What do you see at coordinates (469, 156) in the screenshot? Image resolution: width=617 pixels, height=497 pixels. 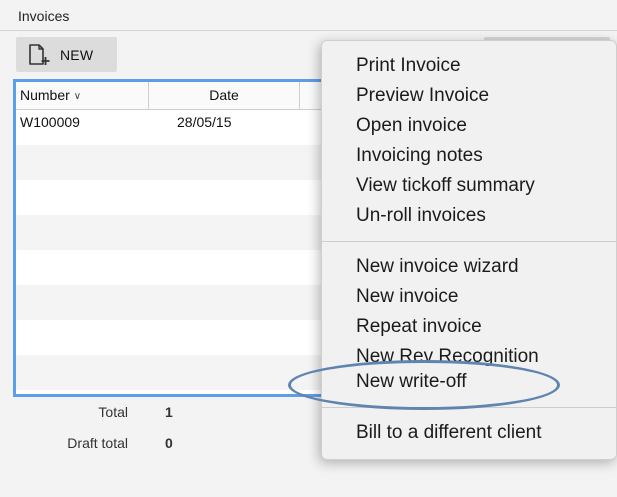 I see `menu-item-invoicing-notes: Invoicing notes` at bounding box center [469, 156].